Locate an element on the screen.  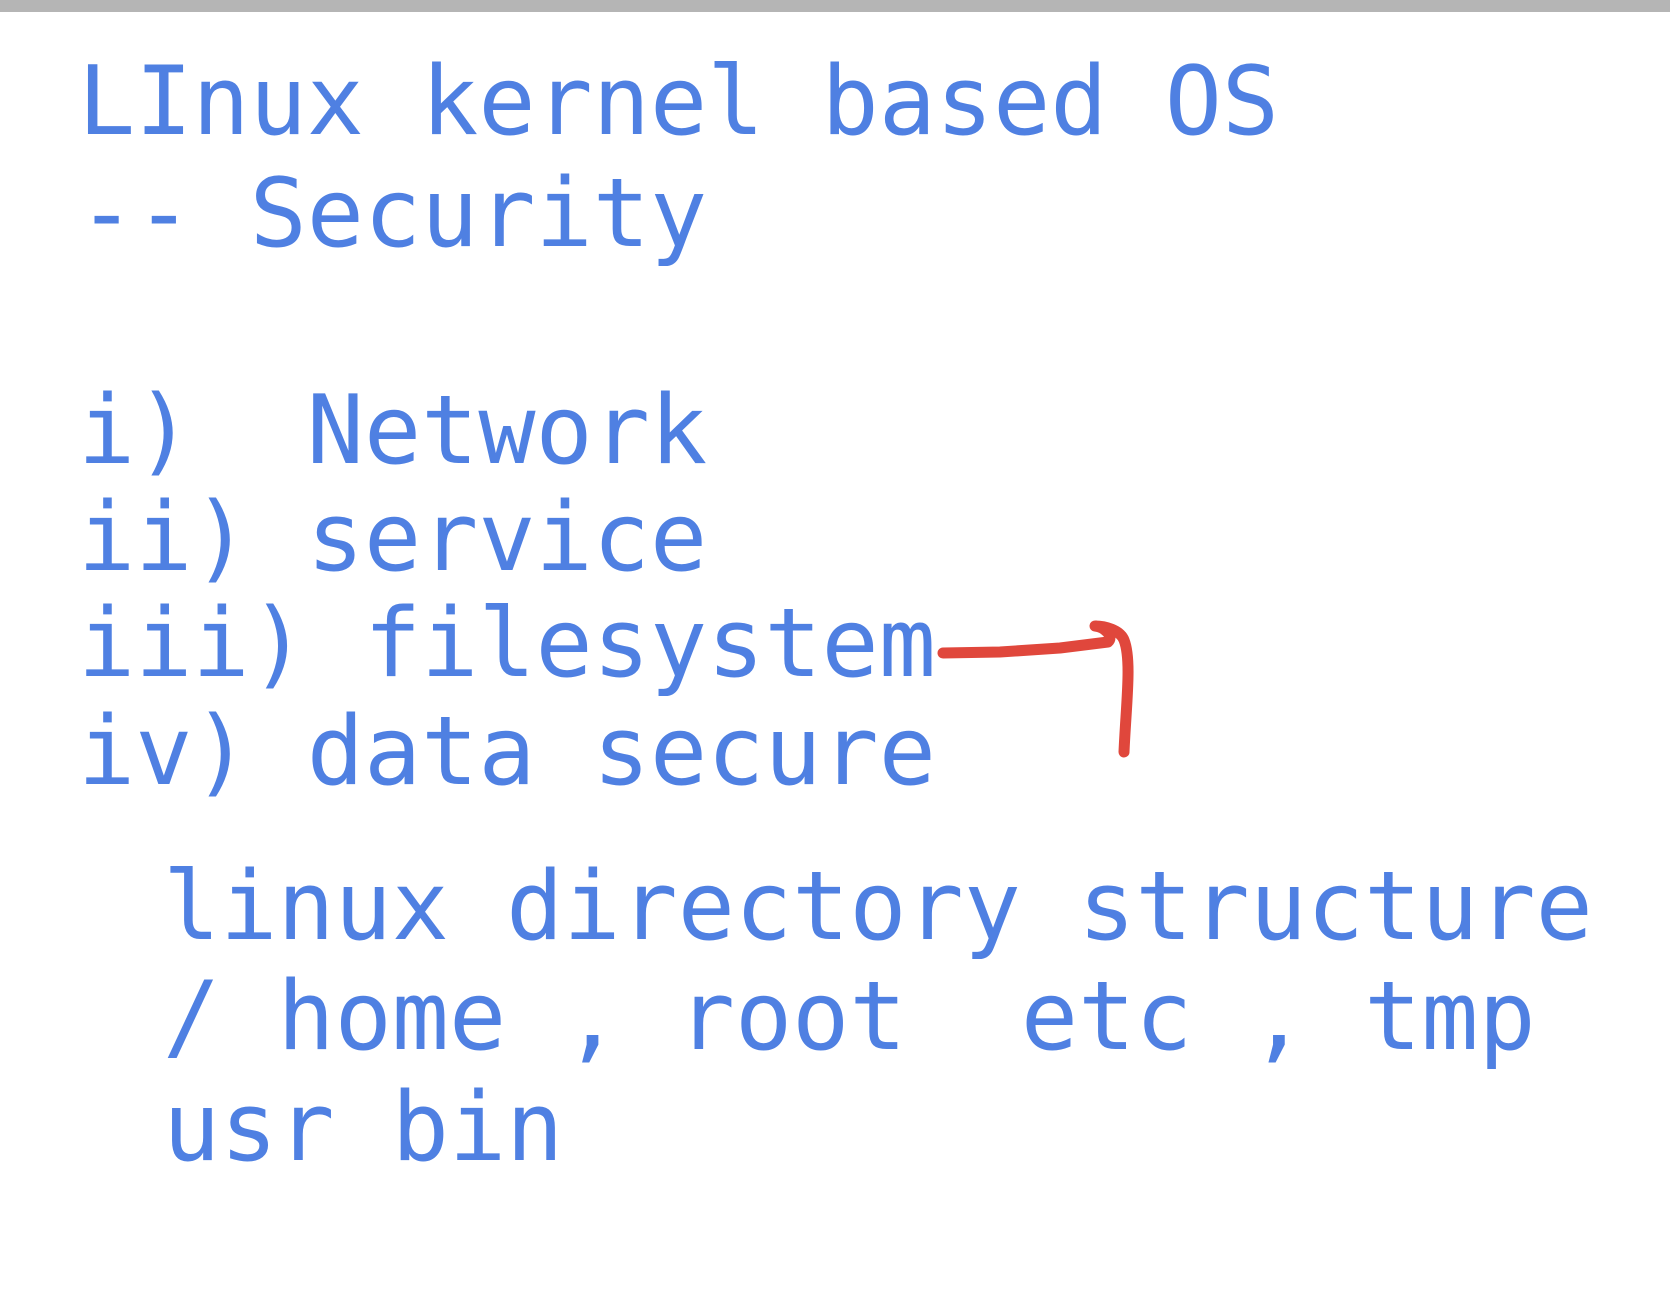
list-item-data-secure: iv) data secure is located at coordinates (507, 752).